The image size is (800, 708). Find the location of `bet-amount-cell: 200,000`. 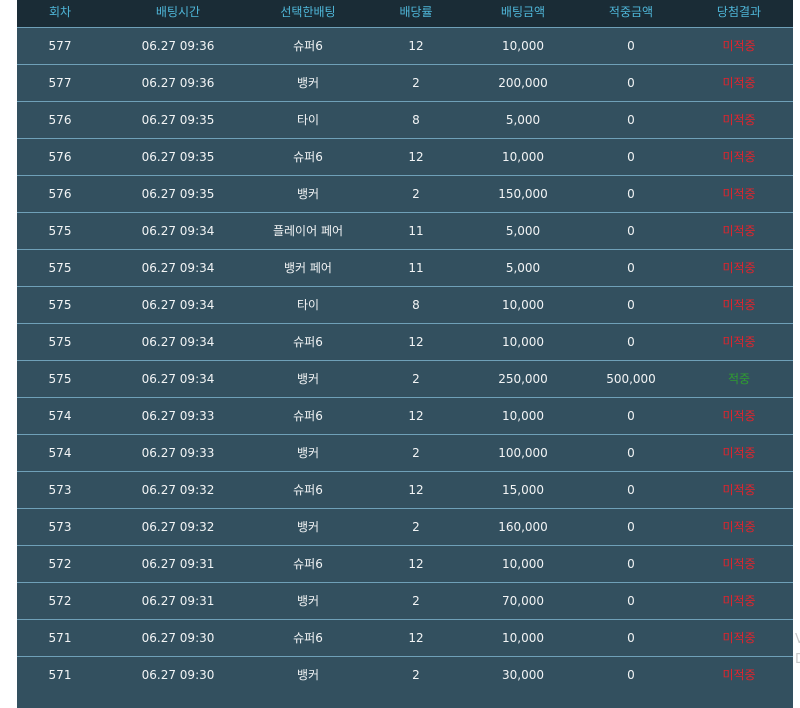

bet-amount-cell: 200,000 is located at coordinates (523, 82).